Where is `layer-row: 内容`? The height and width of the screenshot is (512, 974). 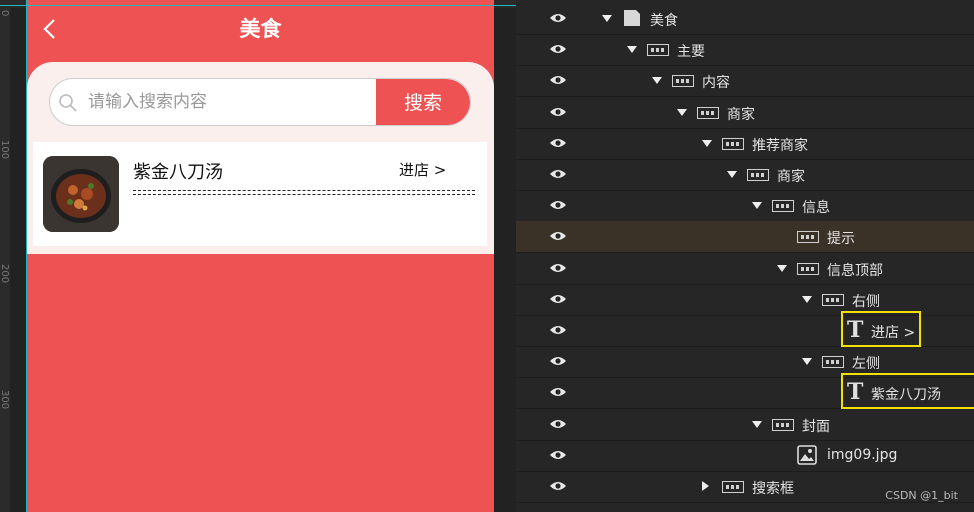 layer-row: 内容 is located at coordinates (745, 81).